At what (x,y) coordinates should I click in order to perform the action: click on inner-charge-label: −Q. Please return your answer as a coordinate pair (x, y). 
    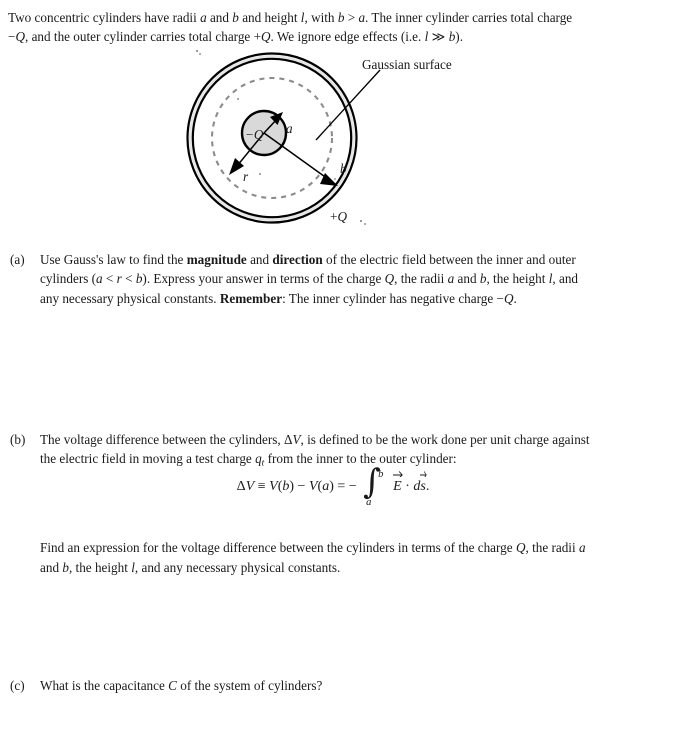
    Looking at the image, I should click on (254, 134).